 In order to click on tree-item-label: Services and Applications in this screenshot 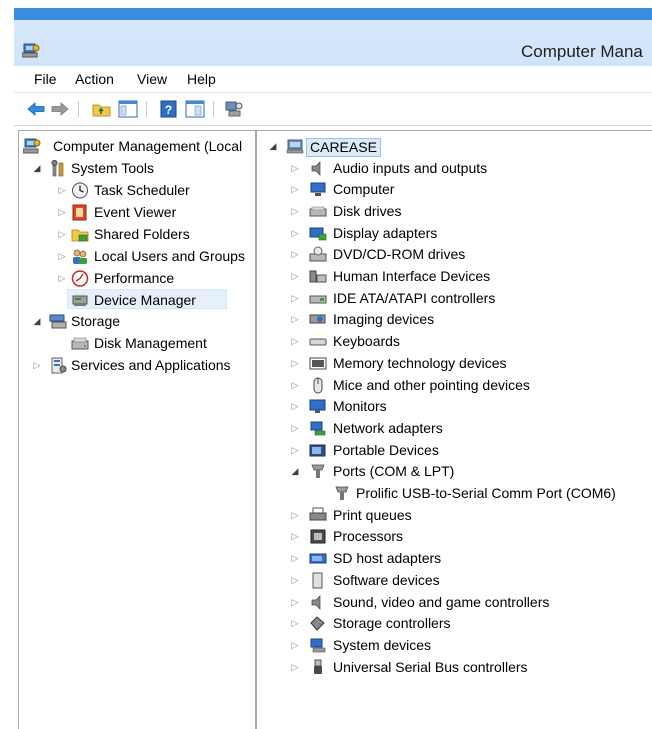, I will do `click(151, 365)`.